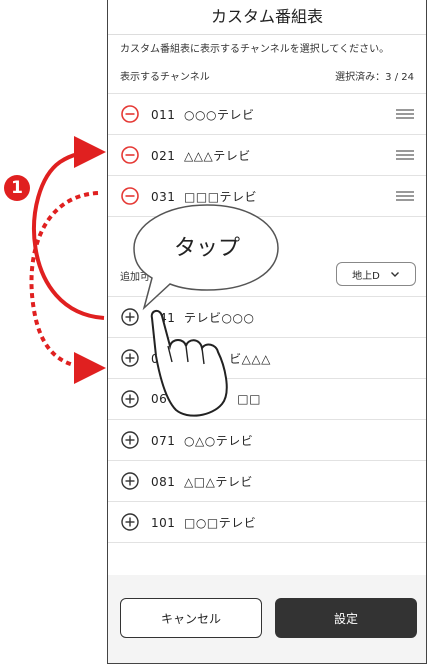 This screenshot has width=430, height=666. I want to click on callout-text: タップ, so click(206, 248).